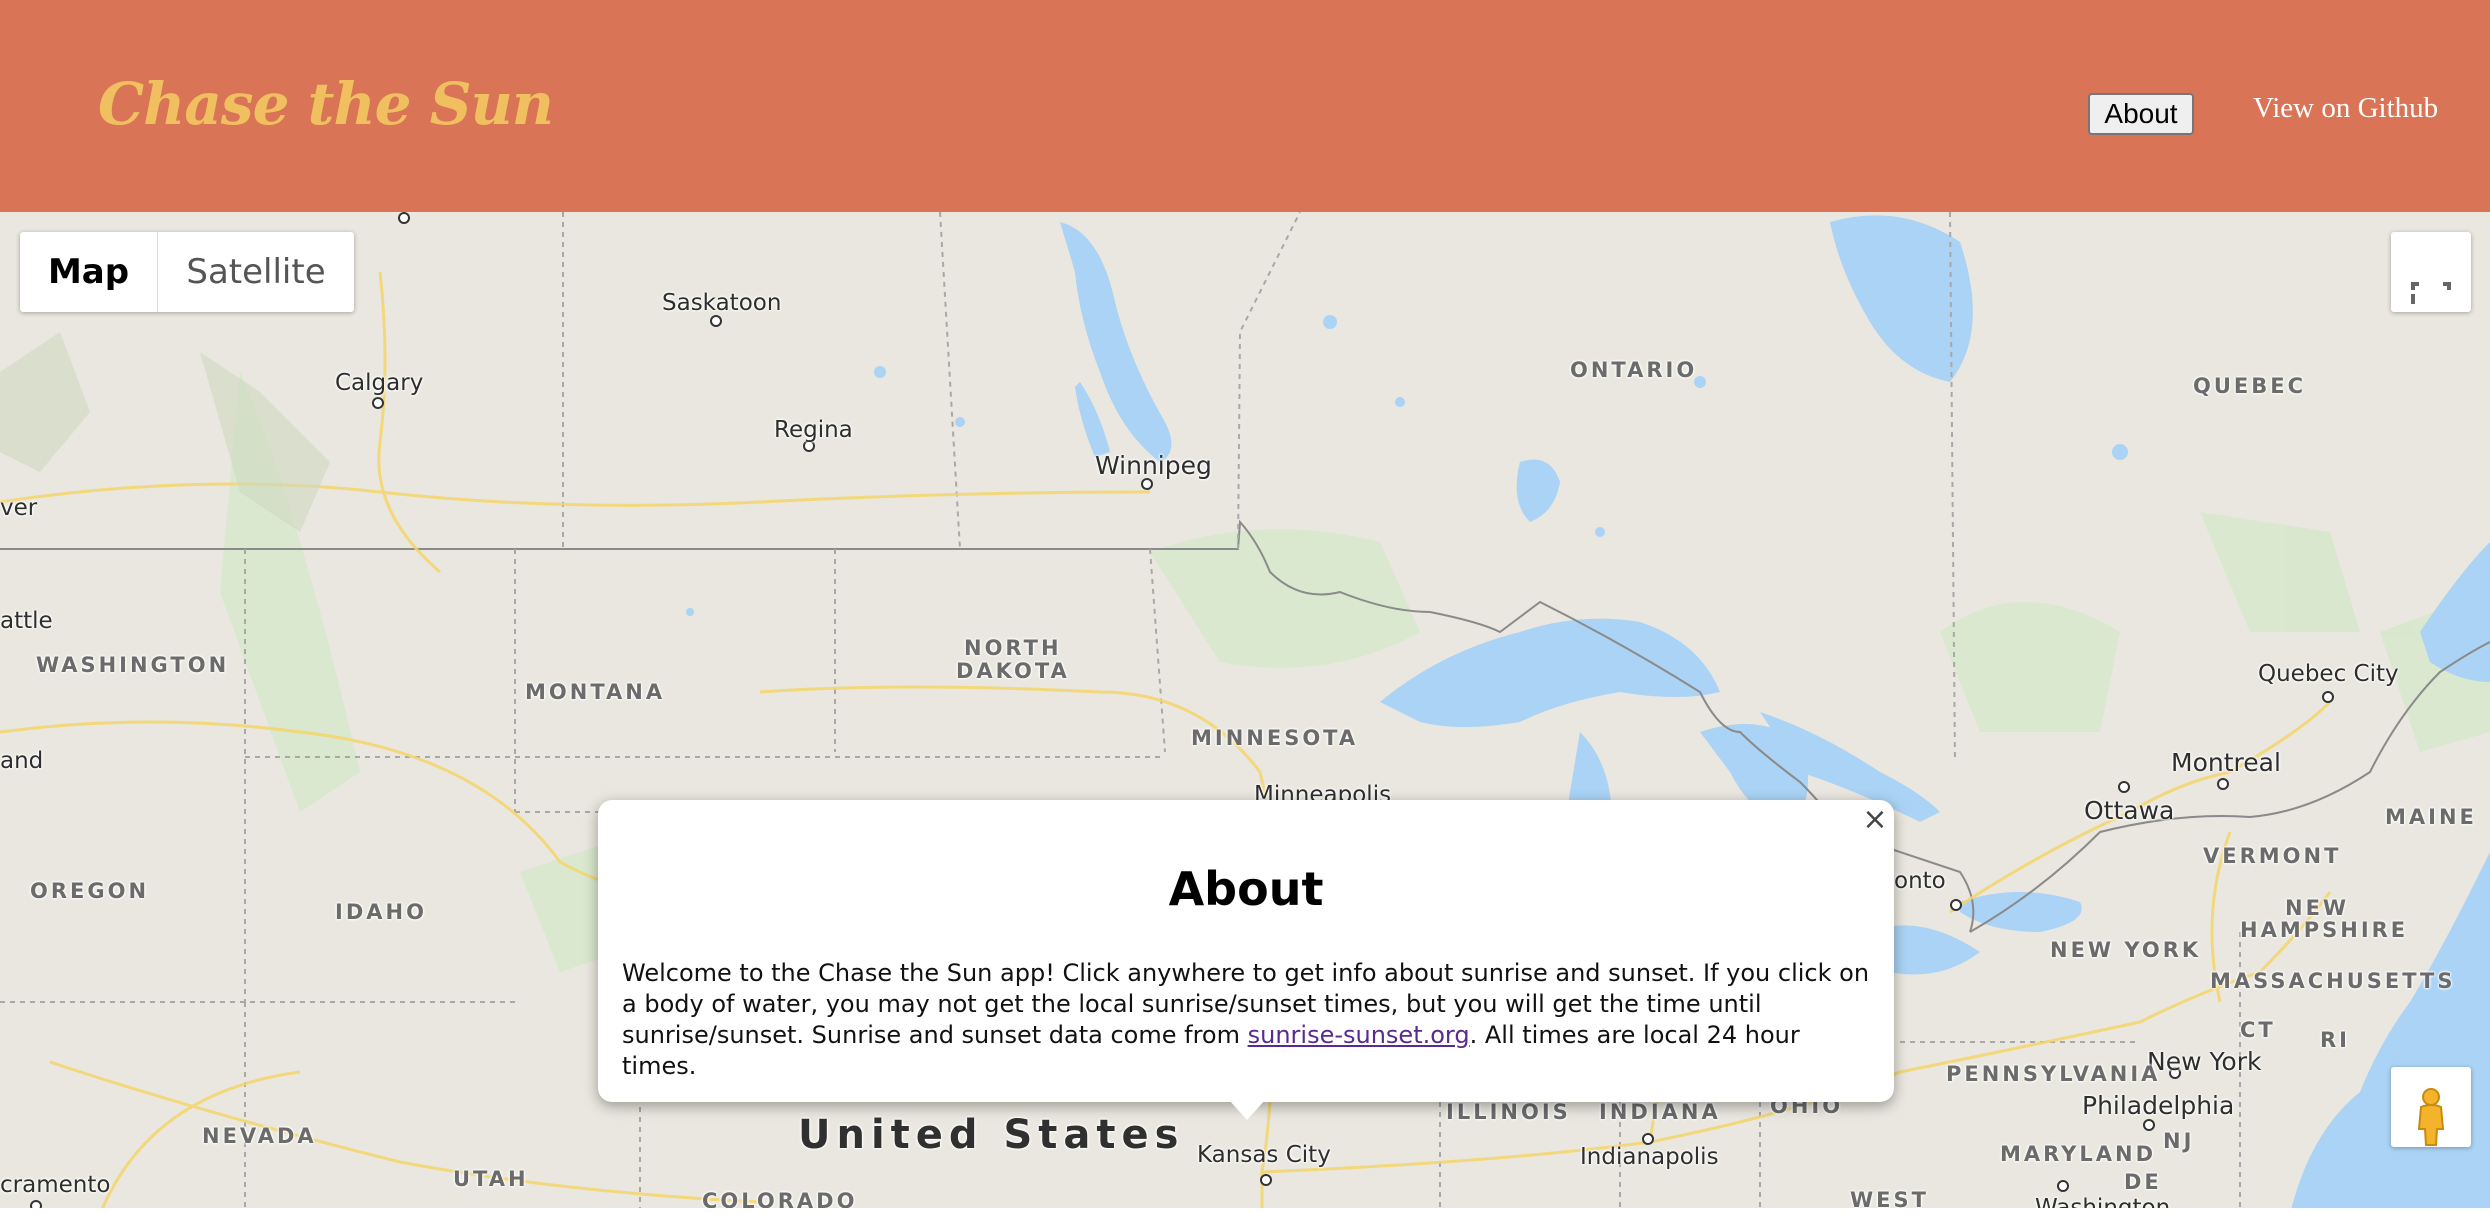 Image resolution: width=2490 pixels, height=1214 pixels. I want to click on region-label-montana: MONTANA, so click(595, 692).